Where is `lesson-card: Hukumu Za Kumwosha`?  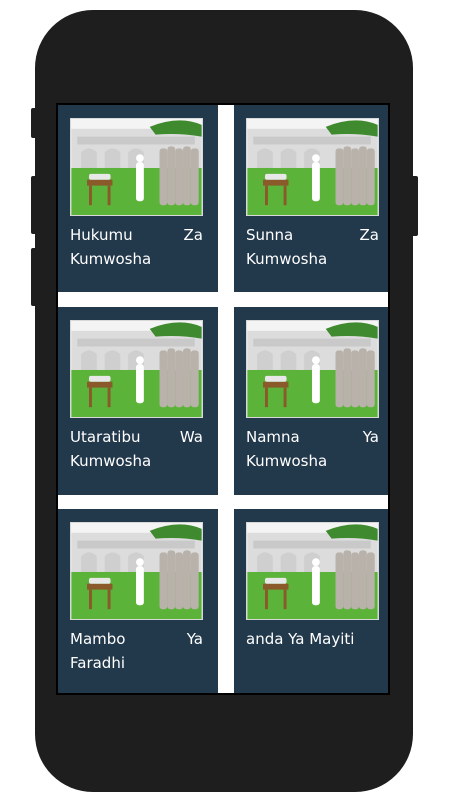 lesson-card: Hukumu Za Kumwosha is located at coordinates (138, 198).